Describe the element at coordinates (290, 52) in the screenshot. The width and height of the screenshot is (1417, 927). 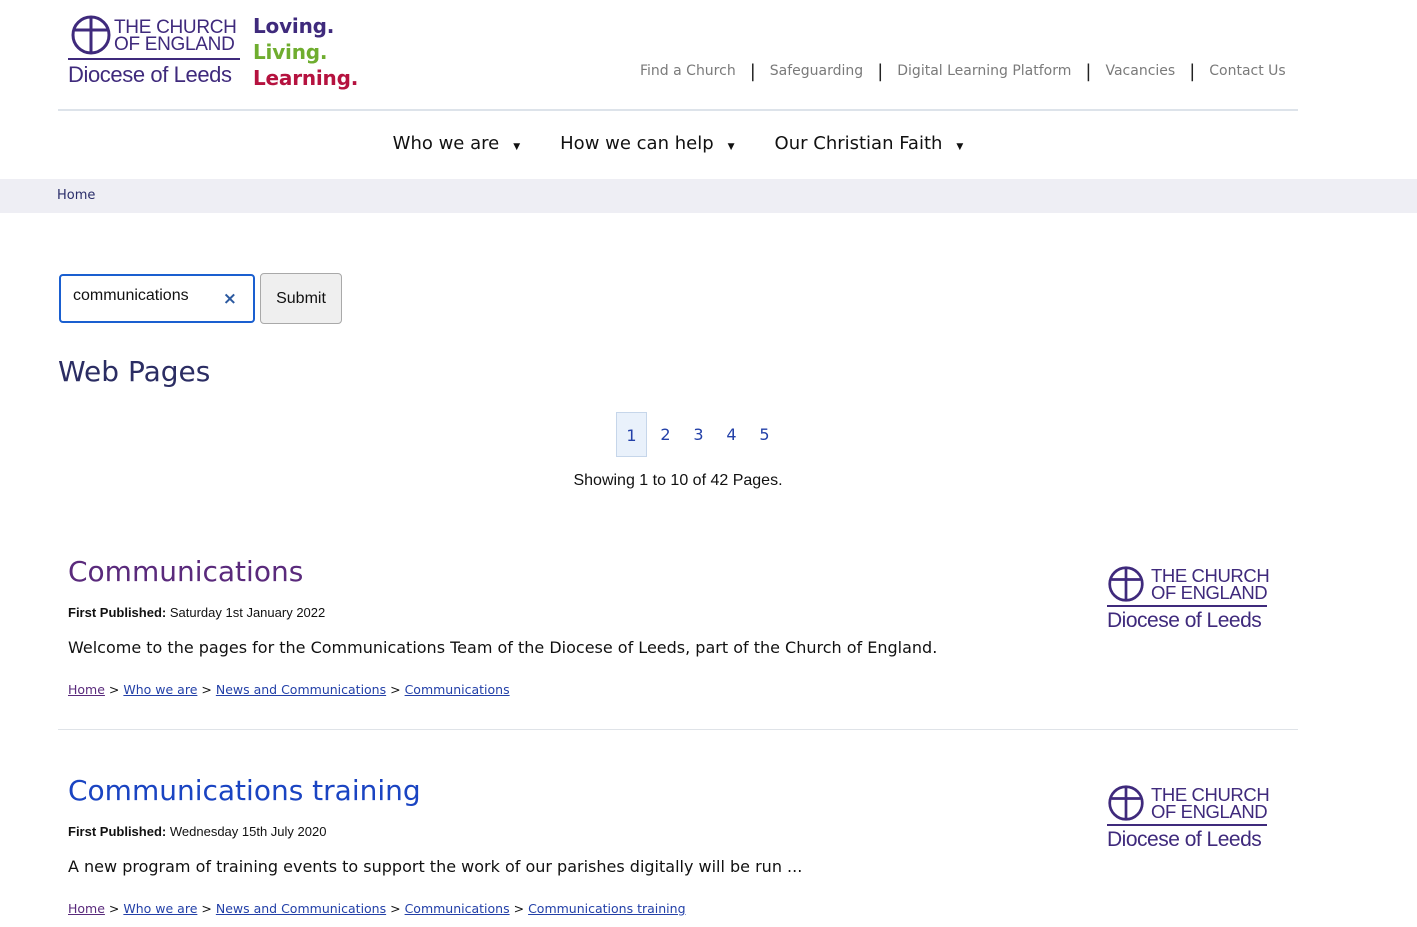
I see `tagline-living: Living.` at that location.